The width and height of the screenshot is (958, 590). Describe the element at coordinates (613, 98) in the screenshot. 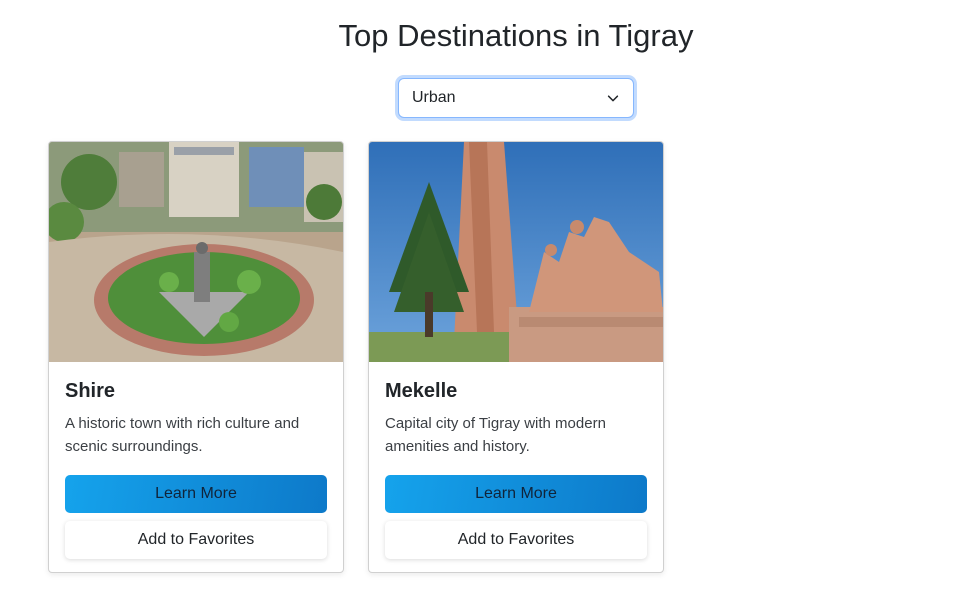

I see `chevron-down-icon` at that location.